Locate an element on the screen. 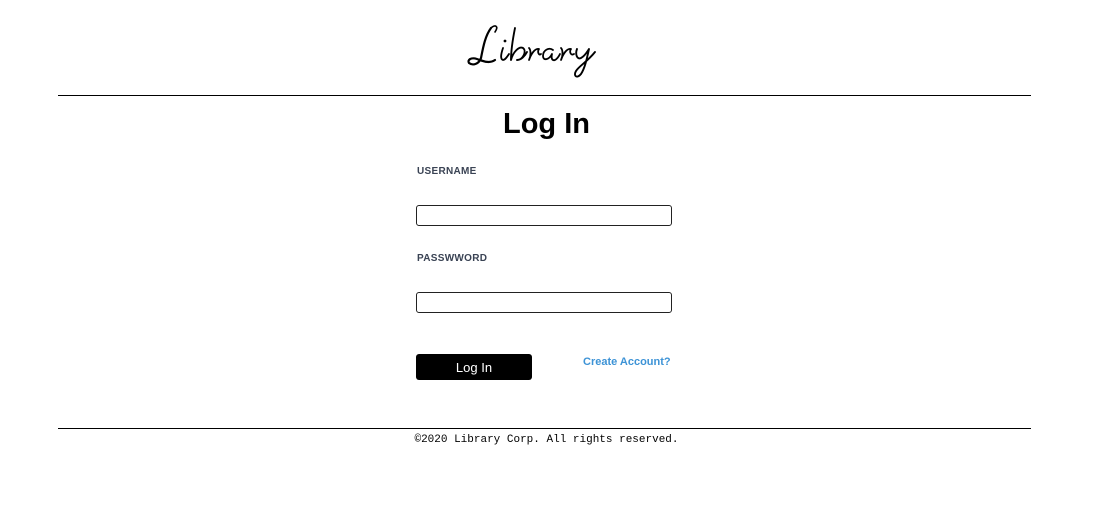 The width and height of the screenshot is (1093, 526). header-divider is located at coordinates (544, 95).